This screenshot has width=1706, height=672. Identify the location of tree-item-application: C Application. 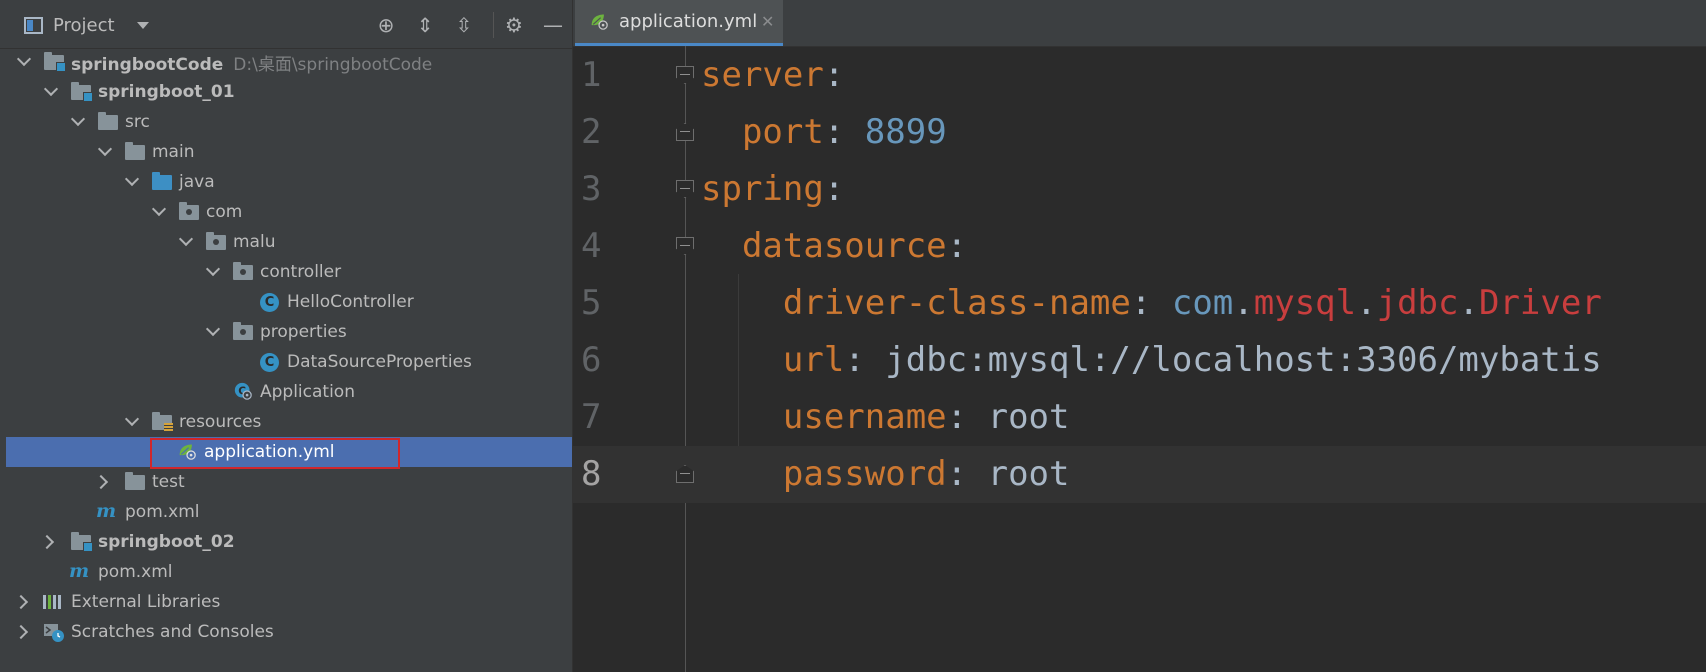
(286, 392).